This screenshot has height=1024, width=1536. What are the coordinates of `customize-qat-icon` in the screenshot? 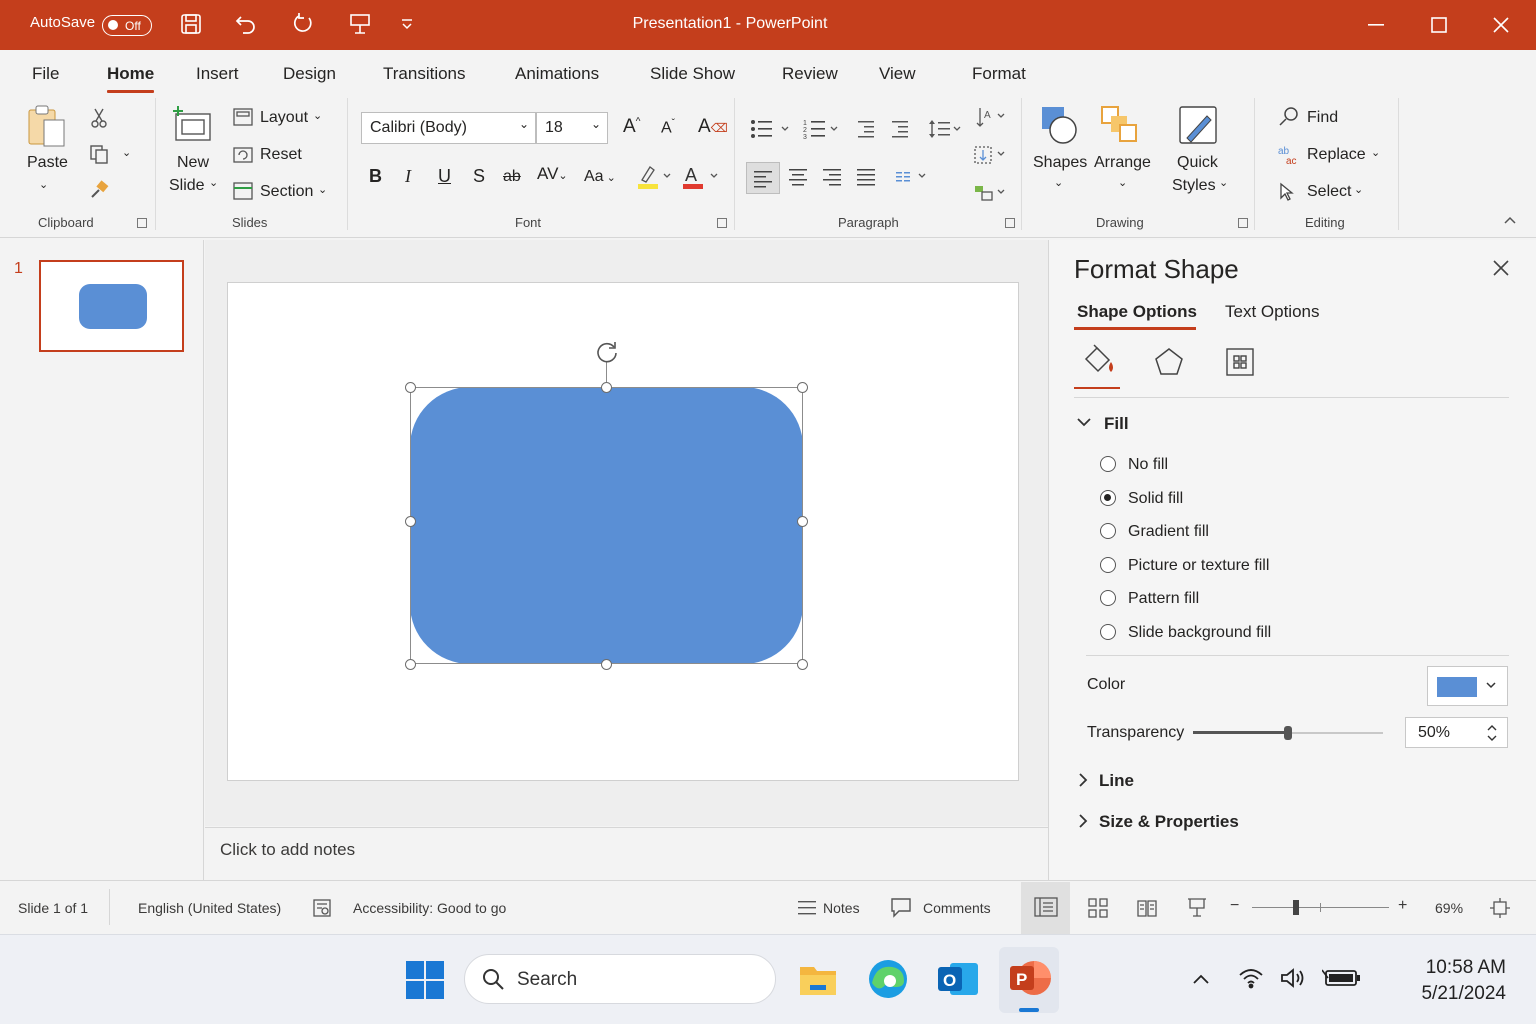 It's located at (407, 24).